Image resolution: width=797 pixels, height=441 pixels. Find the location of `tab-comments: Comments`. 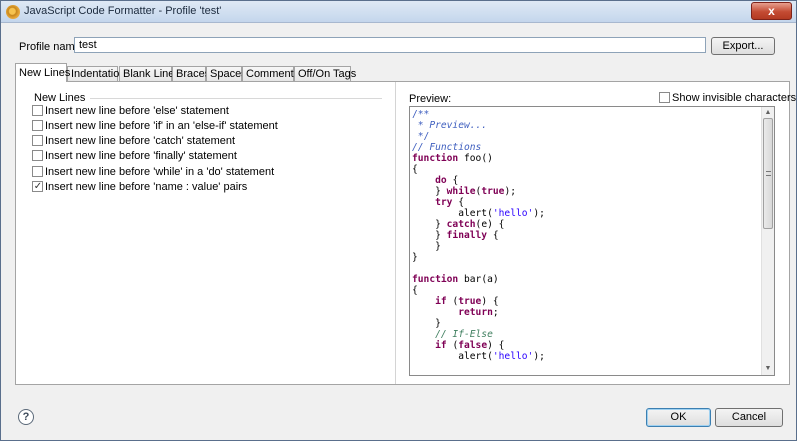

tab-comments: Comments is located at coordinates (270, 73).